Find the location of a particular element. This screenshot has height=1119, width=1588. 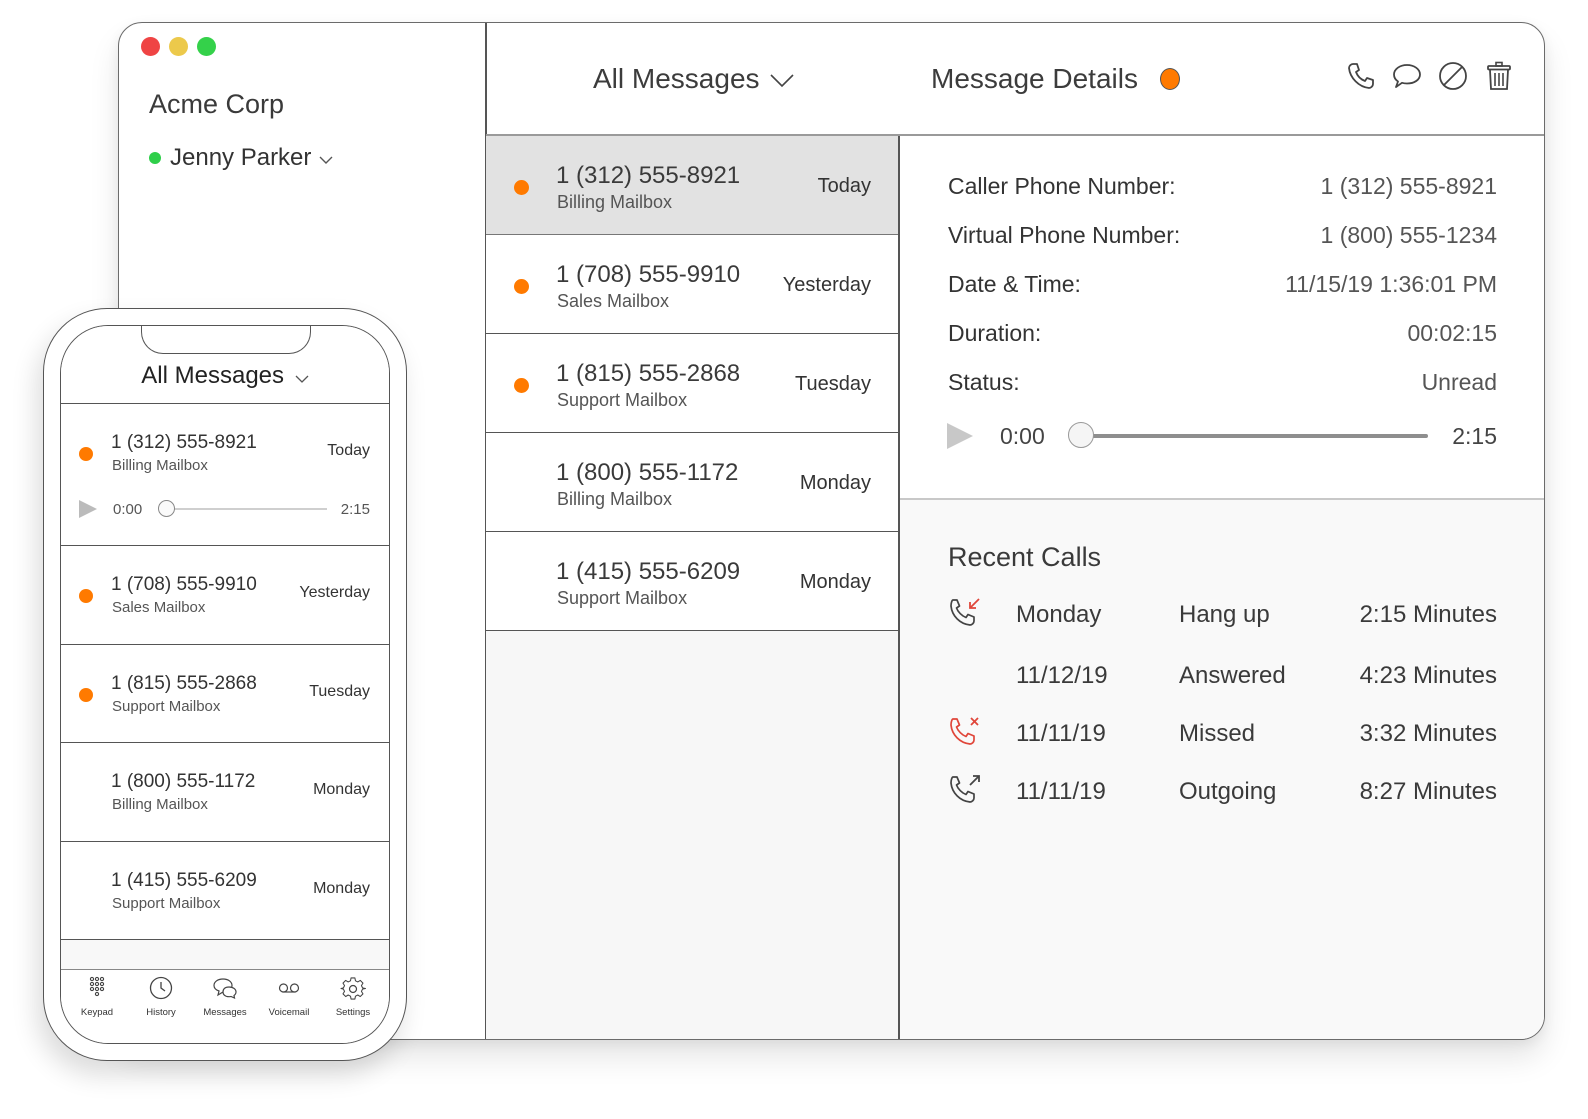

delete-message-button is located at coordinates (1499, 77).